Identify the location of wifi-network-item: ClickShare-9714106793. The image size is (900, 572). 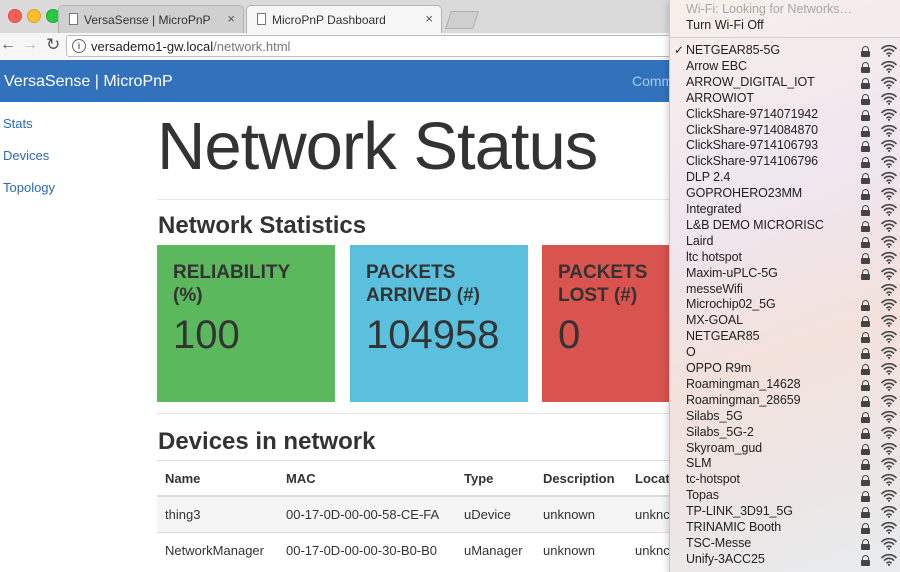
(785, 146).